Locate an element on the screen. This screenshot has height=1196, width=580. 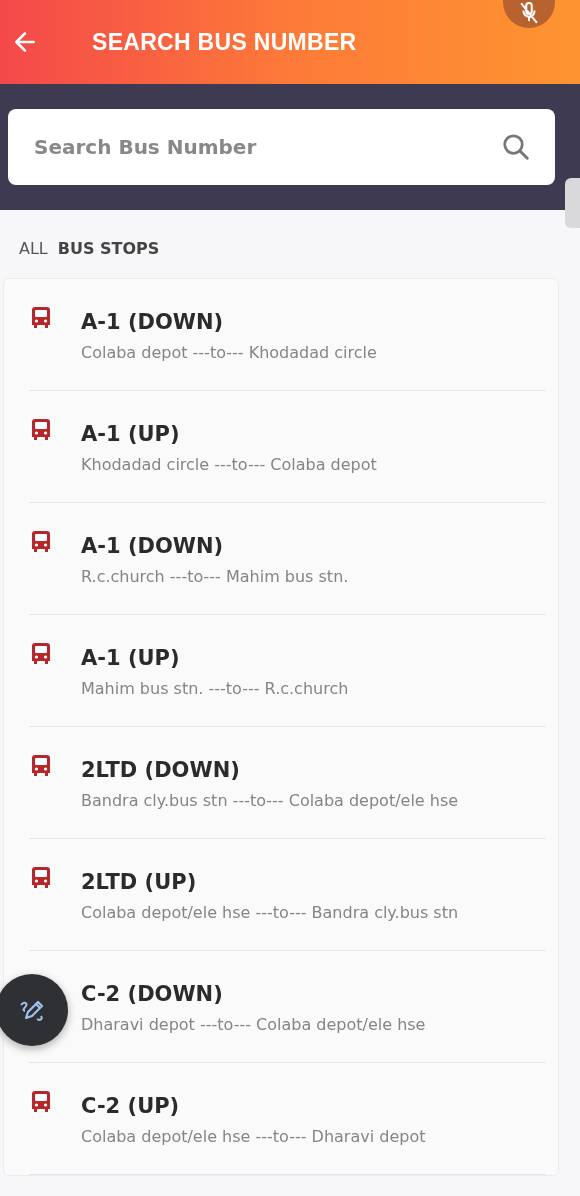
page-title: SEARCH BUS NUMBER is located at coordinates (224, 42).